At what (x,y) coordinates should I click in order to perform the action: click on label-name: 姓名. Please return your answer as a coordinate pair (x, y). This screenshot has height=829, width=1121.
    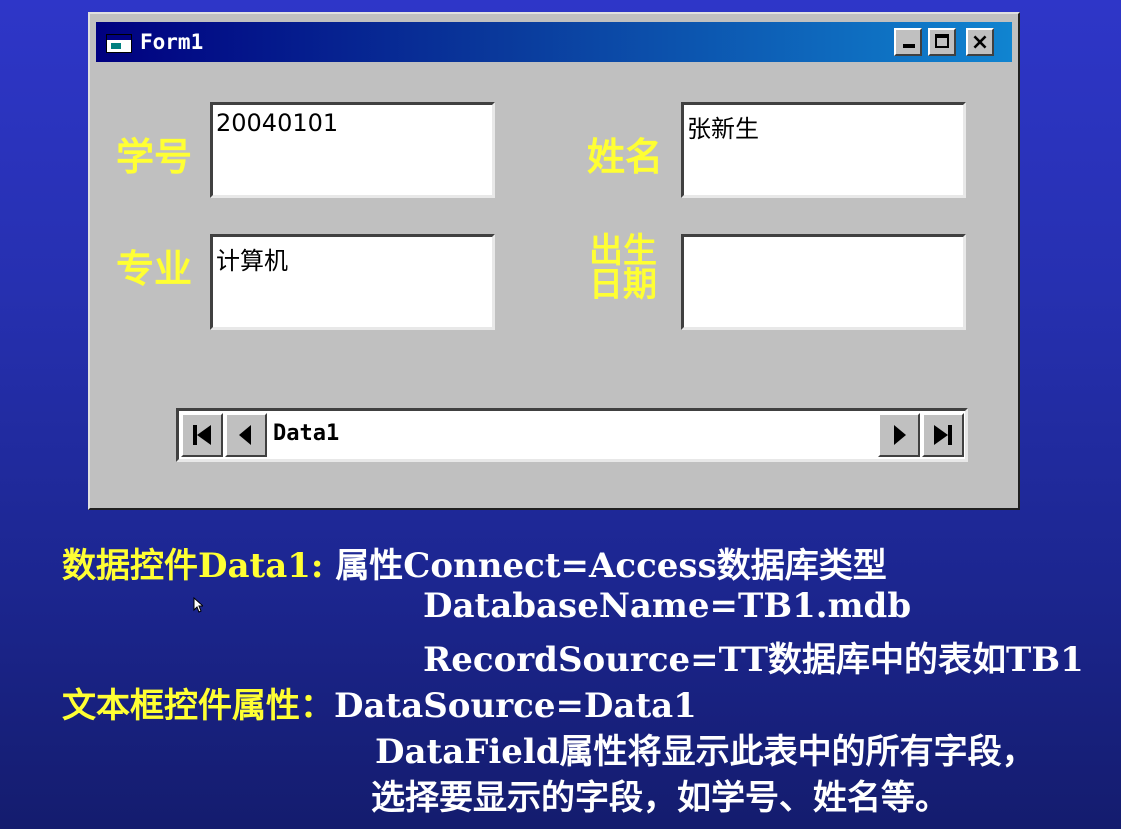
    Looking at the image, I should click on (625, 157).